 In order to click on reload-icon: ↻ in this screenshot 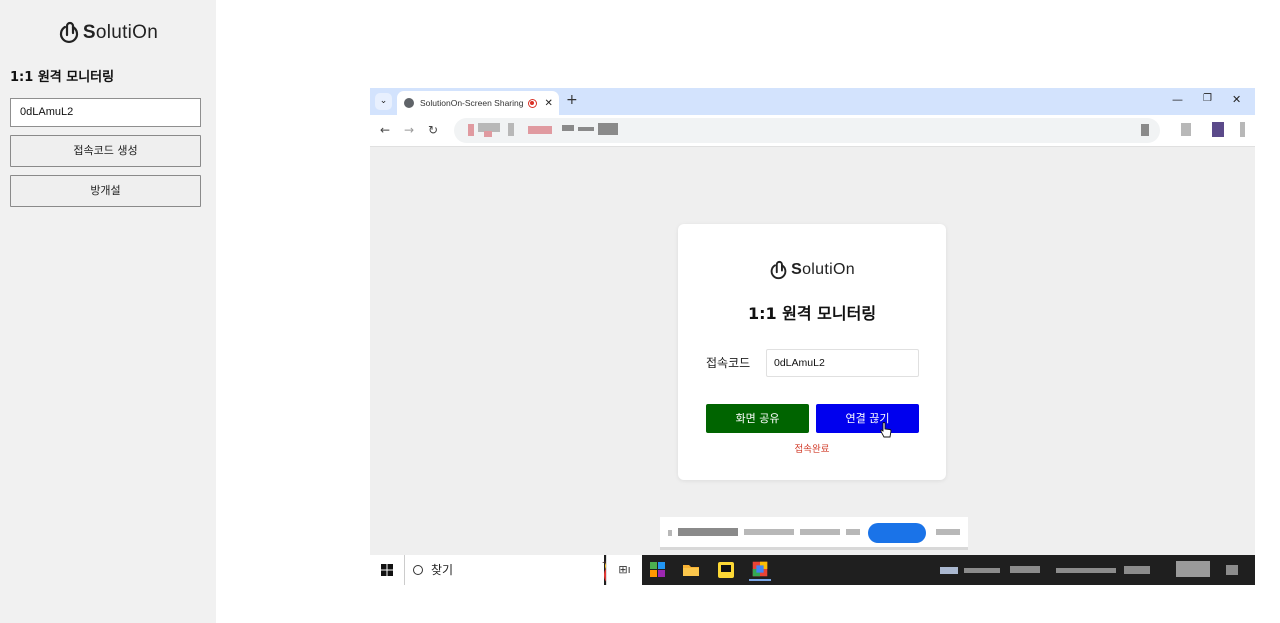, I will do `click(433, 130)`.